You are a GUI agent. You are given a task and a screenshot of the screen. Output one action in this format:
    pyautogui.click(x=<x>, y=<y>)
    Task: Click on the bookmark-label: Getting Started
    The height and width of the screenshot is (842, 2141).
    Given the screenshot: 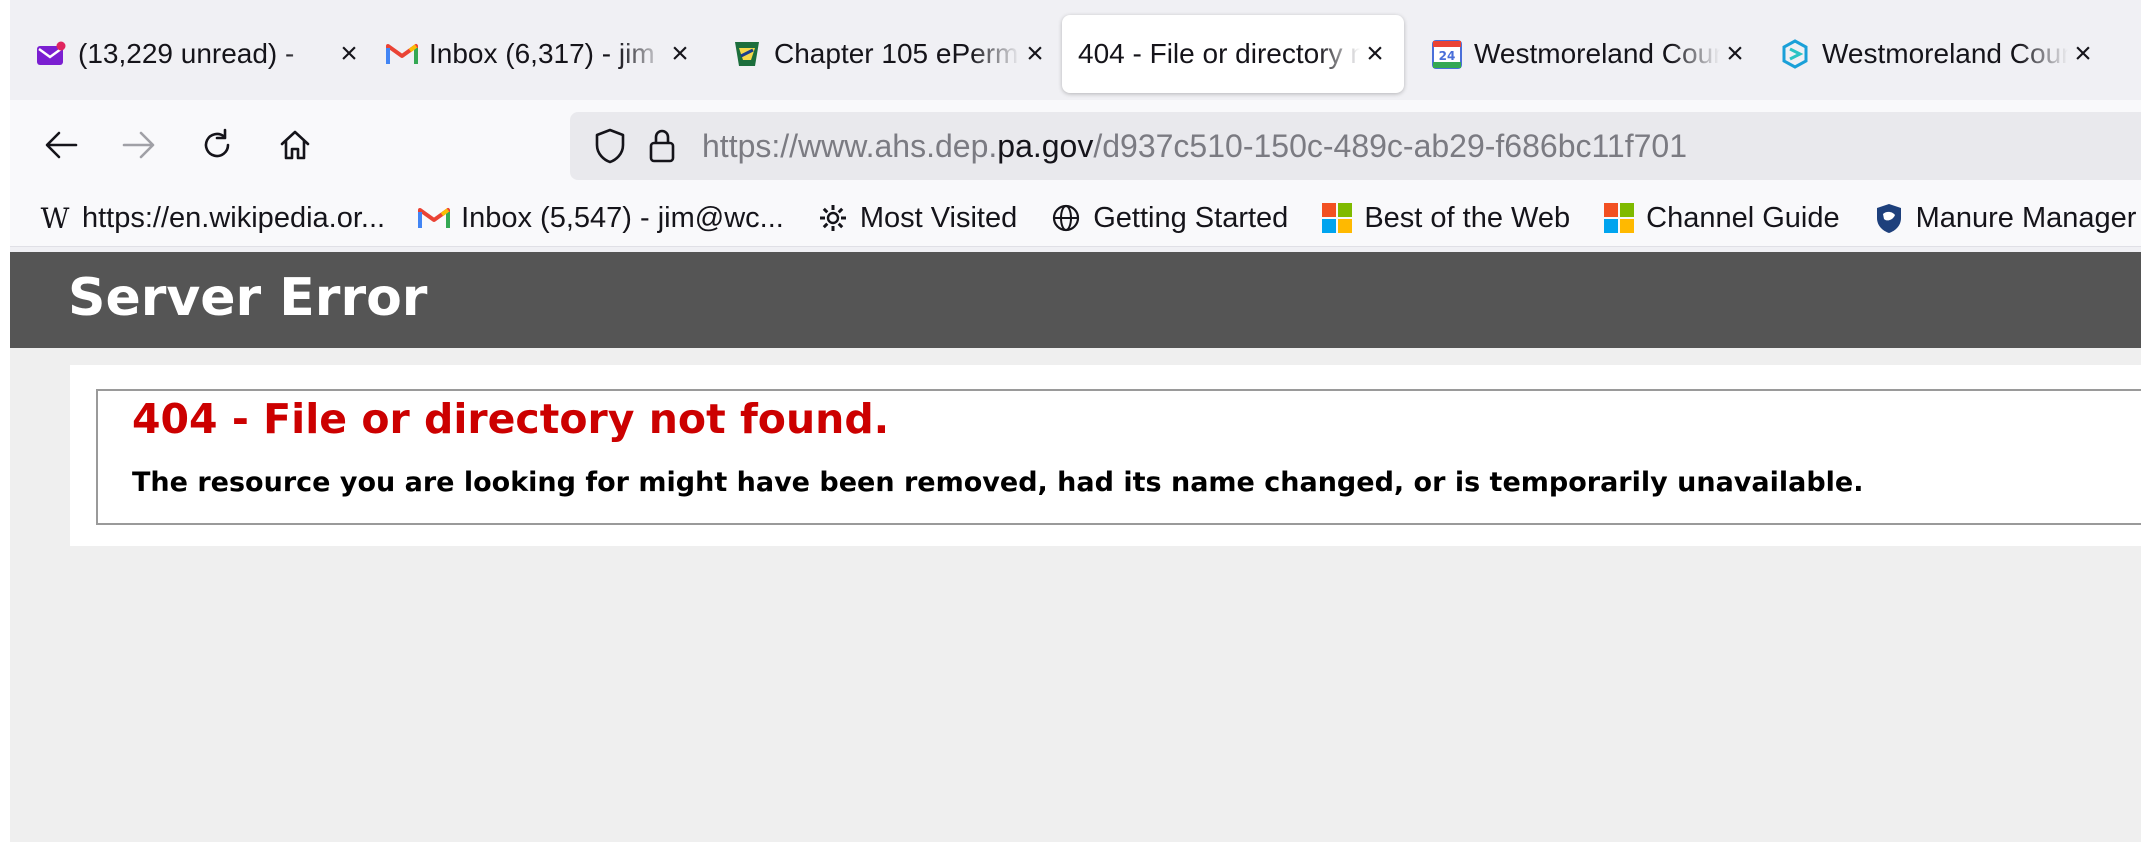 What is the action you would take?
    pyautogui.click(x=1191, y=217)
    